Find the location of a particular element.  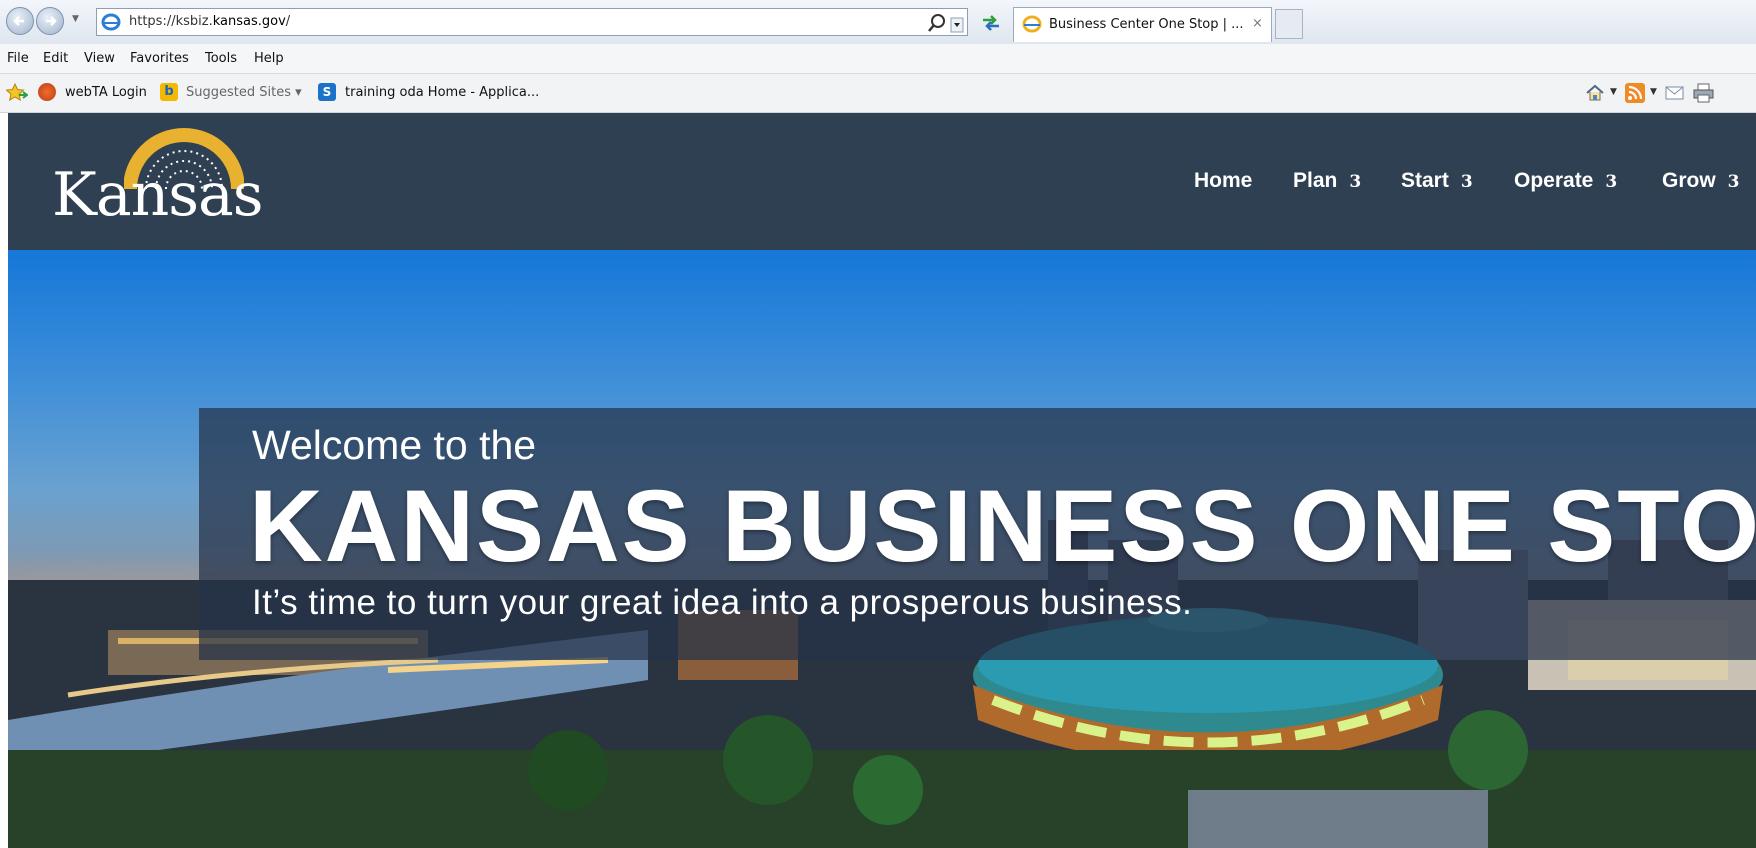

menu-help: Help is located at coordinates (269, 58).